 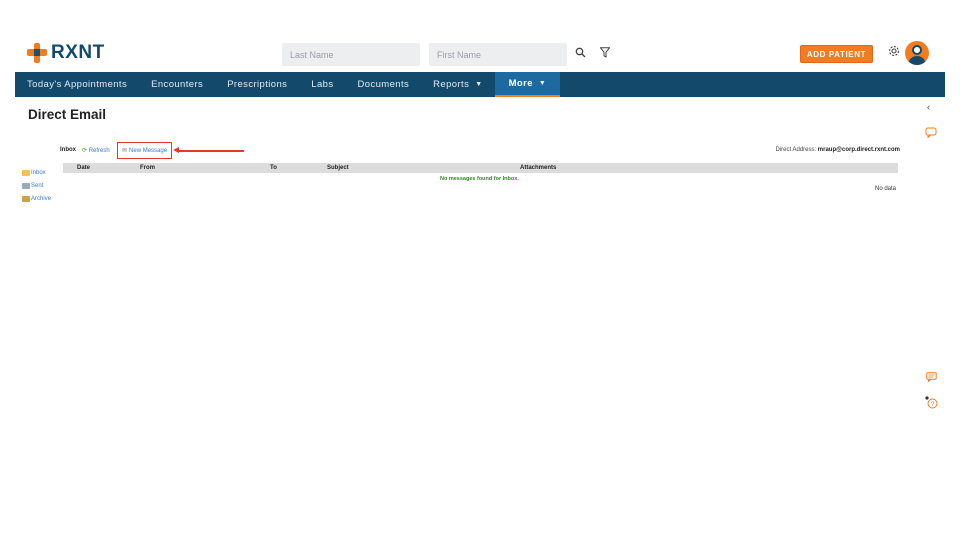 I want to click on folder-inbox: Inbox, so click(x=36, y=172).